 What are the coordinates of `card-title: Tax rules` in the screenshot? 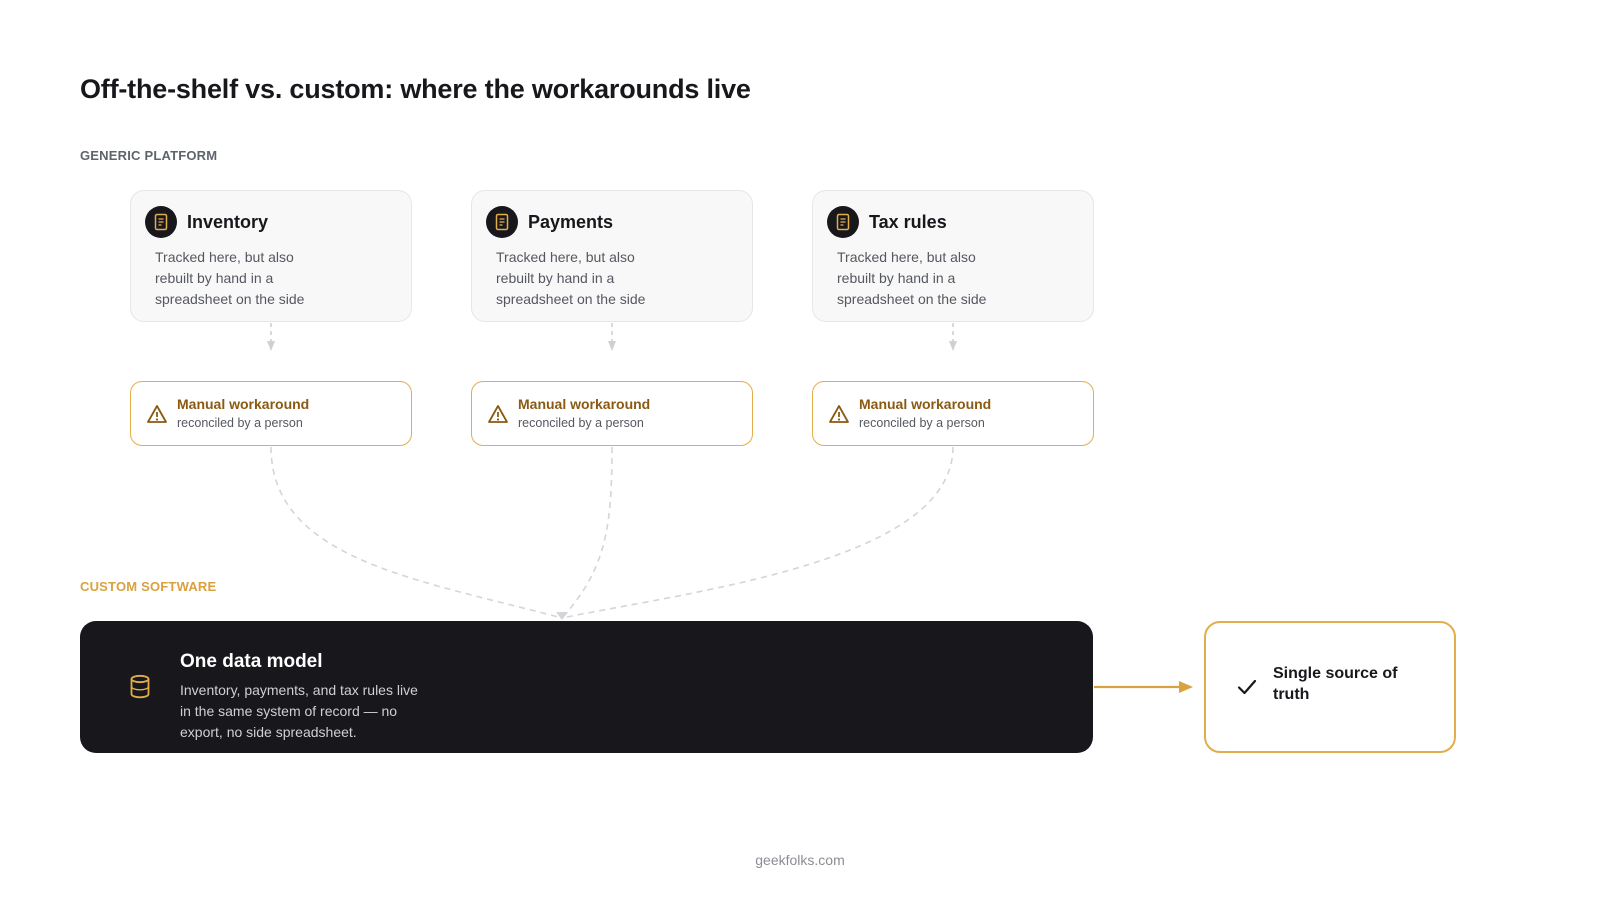 It's located at (908, 222).